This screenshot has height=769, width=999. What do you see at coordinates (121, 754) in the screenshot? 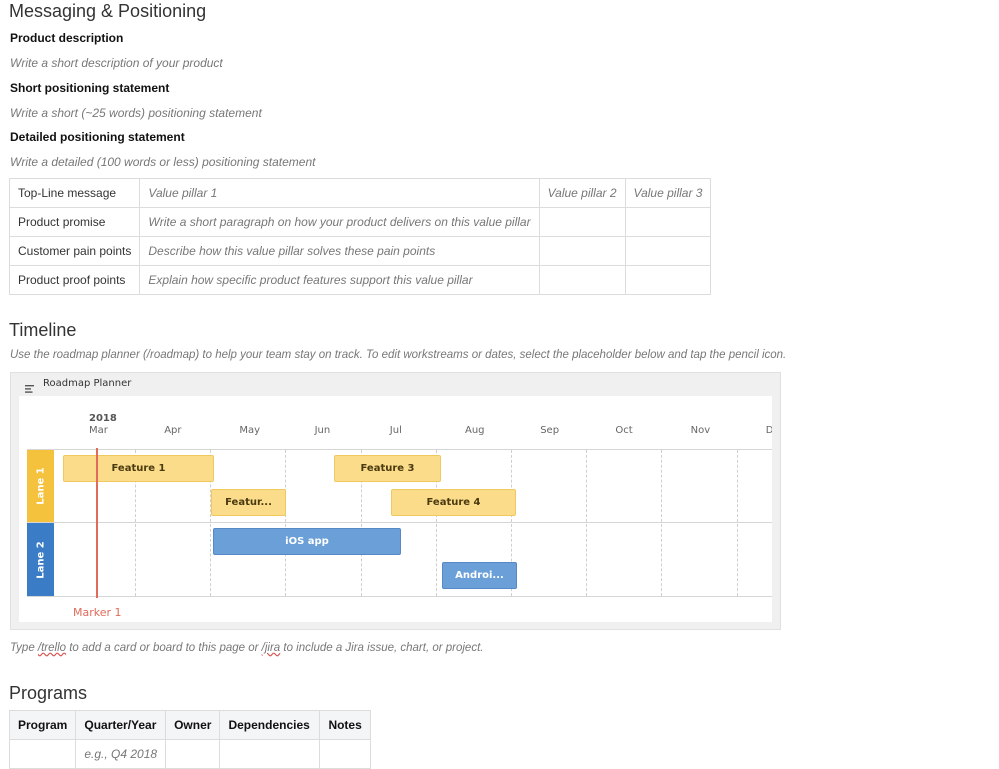
I see `table-cell: e.g., Q4 2018` at bounding box center [121, 754].